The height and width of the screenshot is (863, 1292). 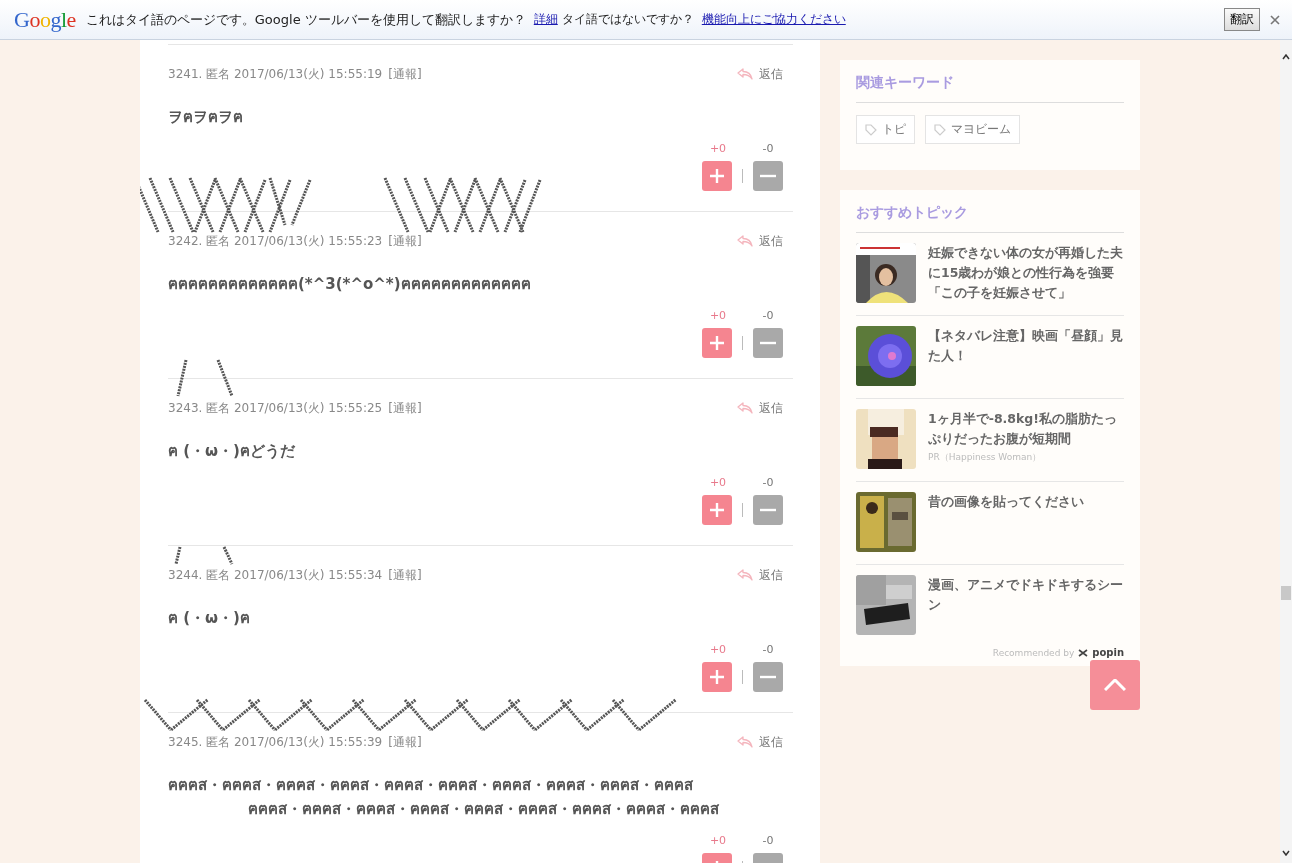 I want to click on sponsor-label: PR（Happiness Woman）, so click(x=985, y=457).